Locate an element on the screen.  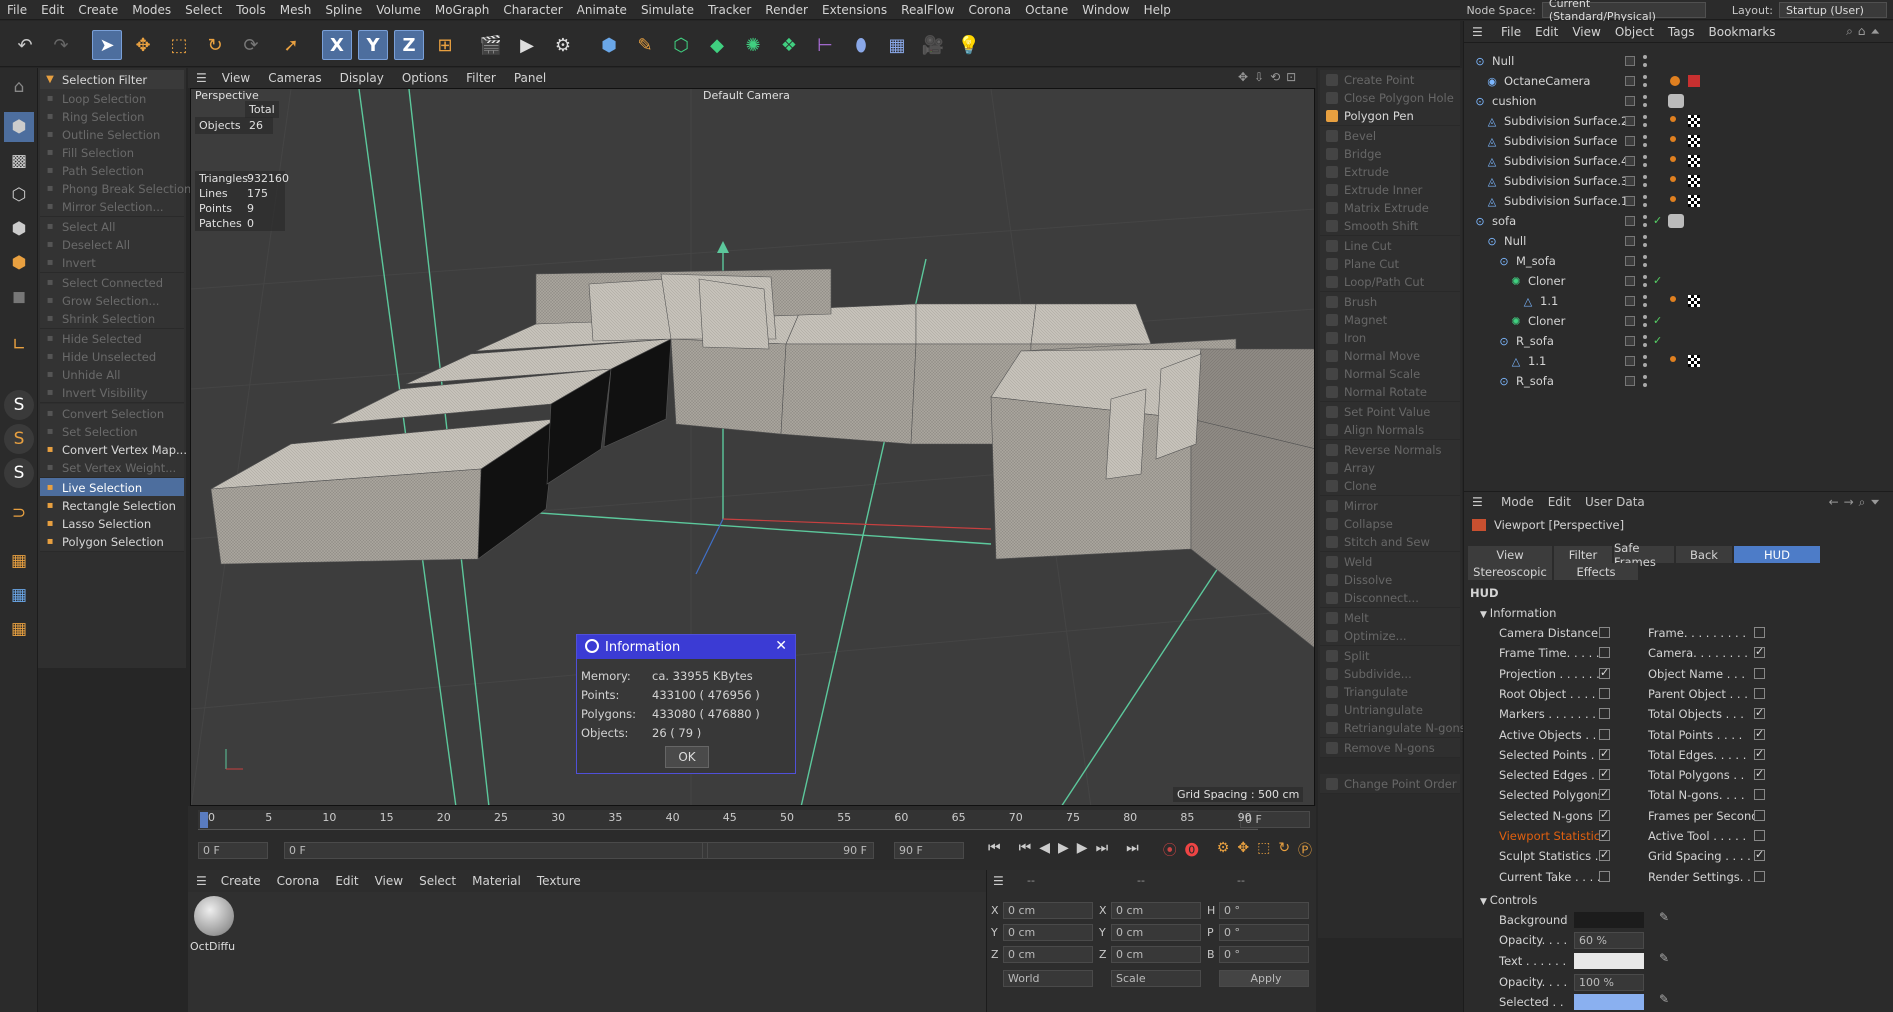
material-area: OctDiffu is located at coordinates (588, 952).